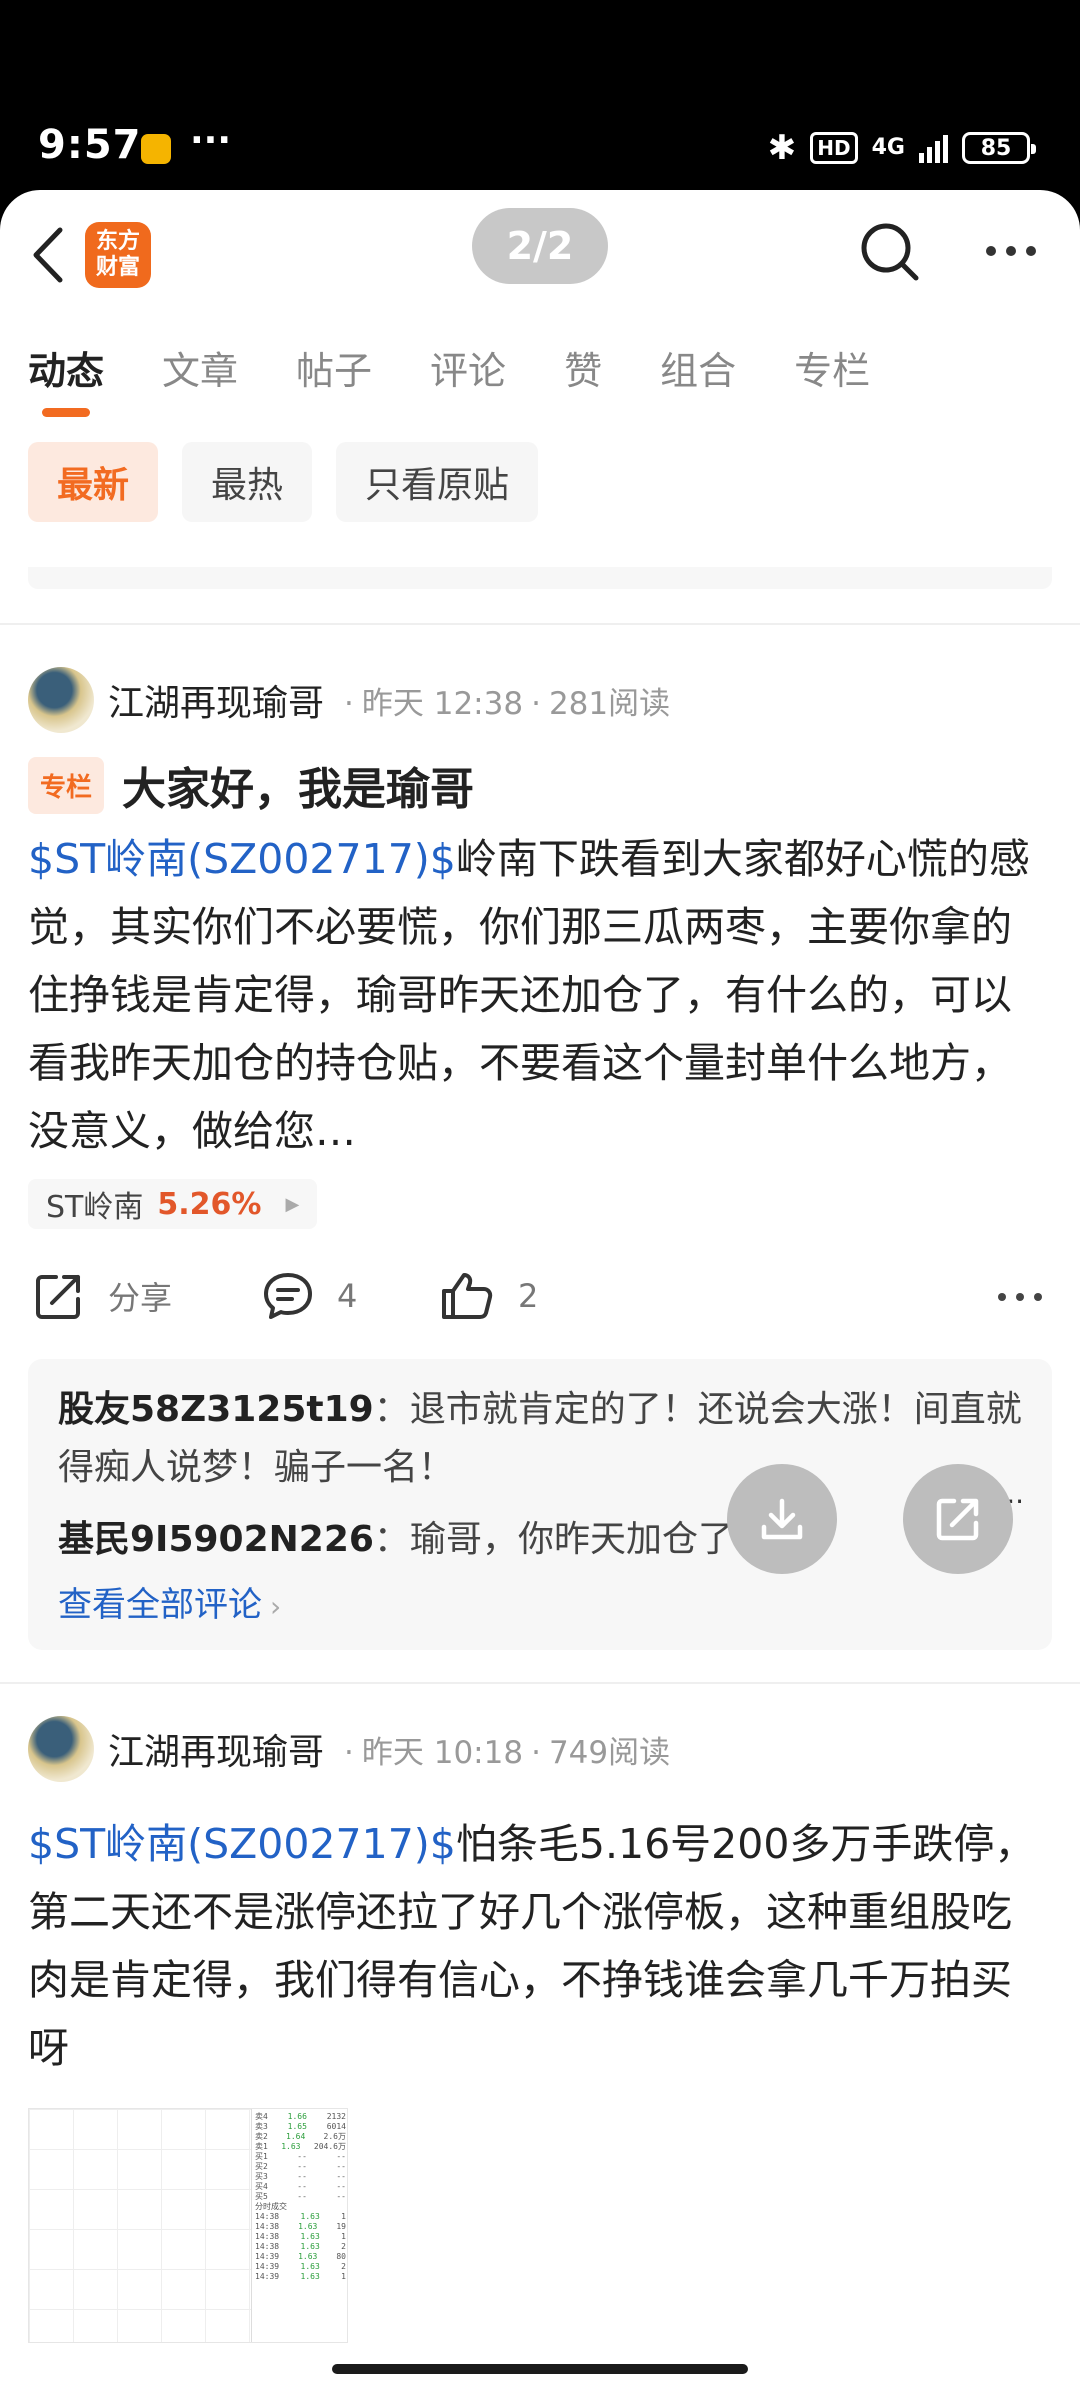 The image size is (1080, 2400). Describe the element at coordinates (300, 2136) in the screenshot. I see `thumbnail-row: 卖2 1.64 2.6万` at that location.